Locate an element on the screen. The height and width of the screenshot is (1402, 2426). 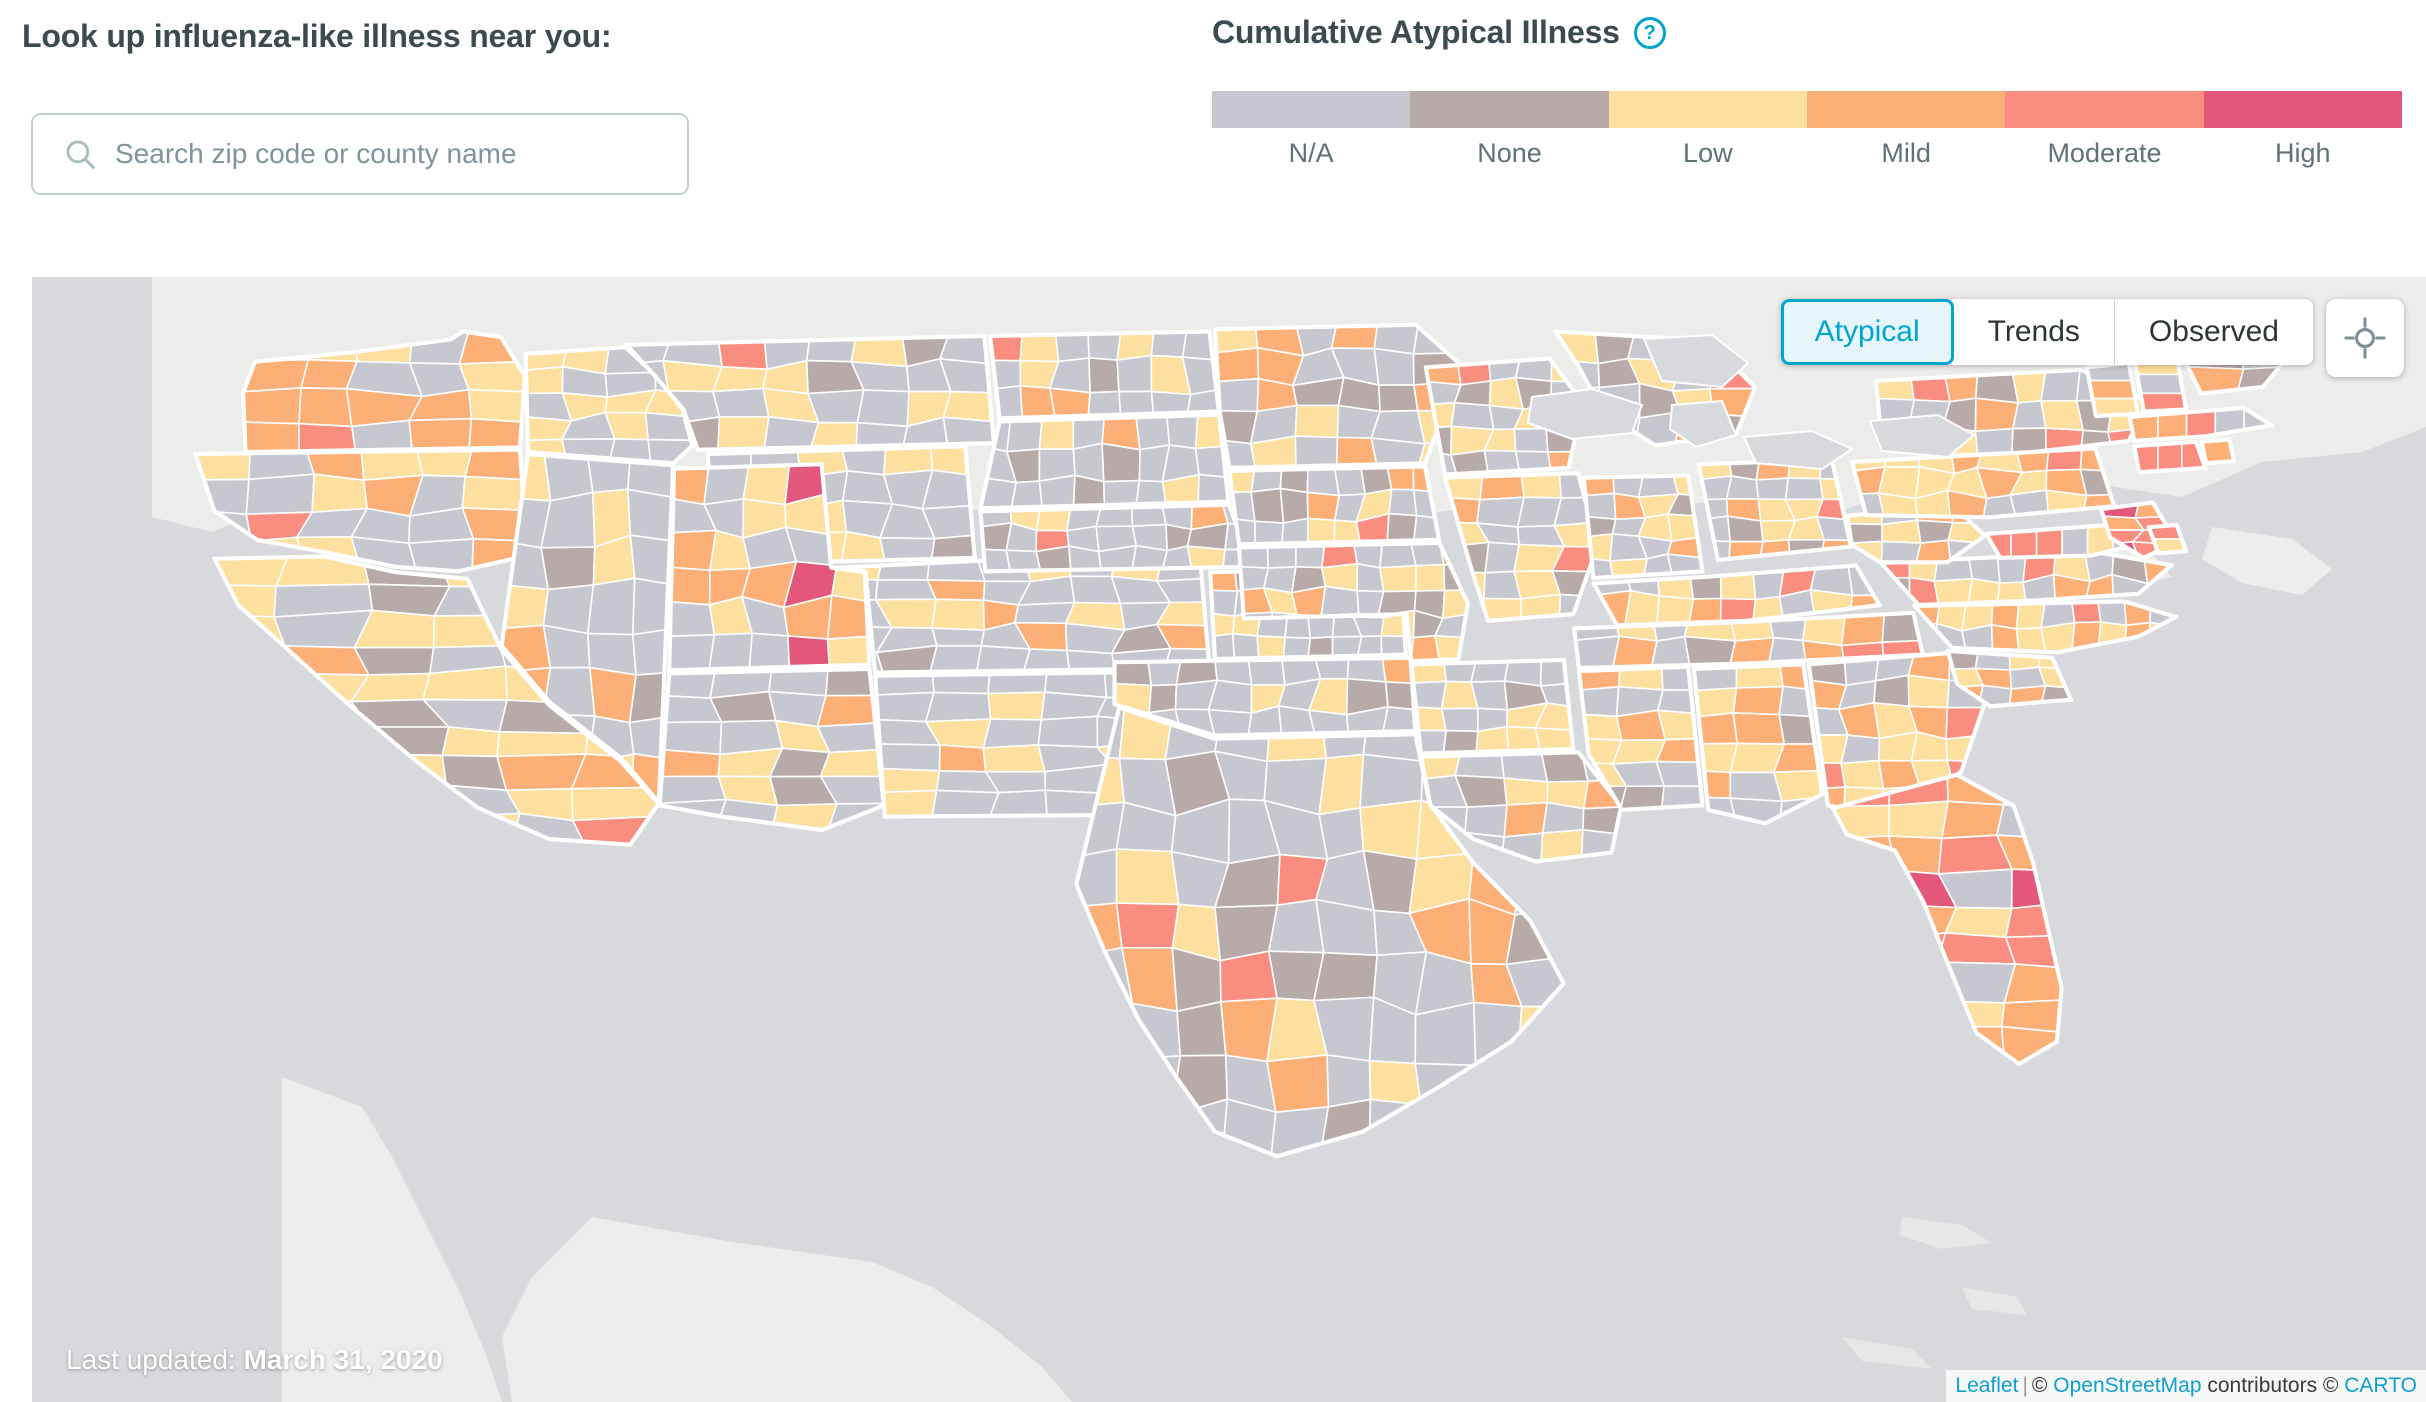
search-input is located at coordinates (375, 154).